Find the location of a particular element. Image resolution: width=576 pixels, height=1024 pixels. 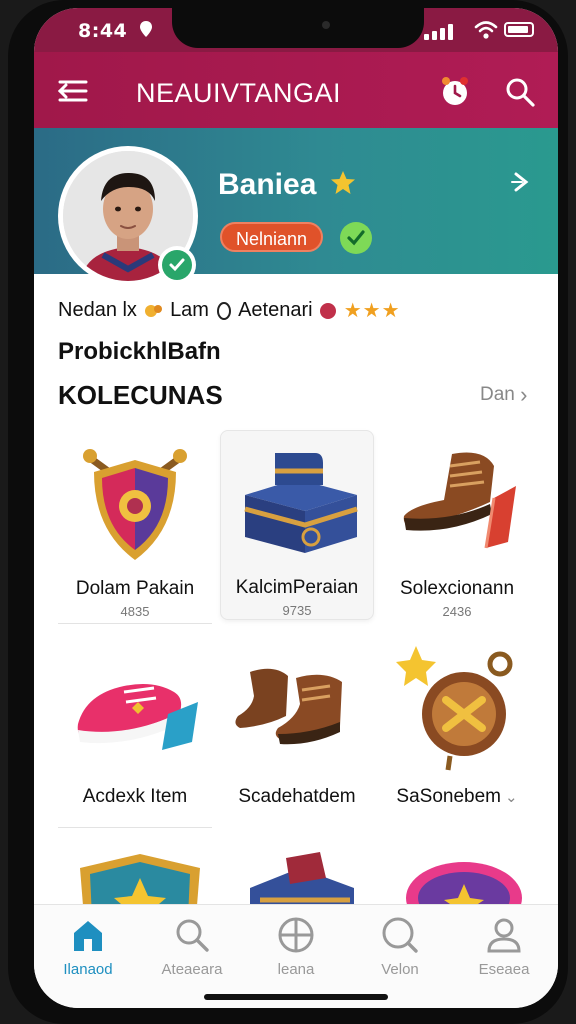

nav-profile: Eseaea is located at coordinates (504, 950).